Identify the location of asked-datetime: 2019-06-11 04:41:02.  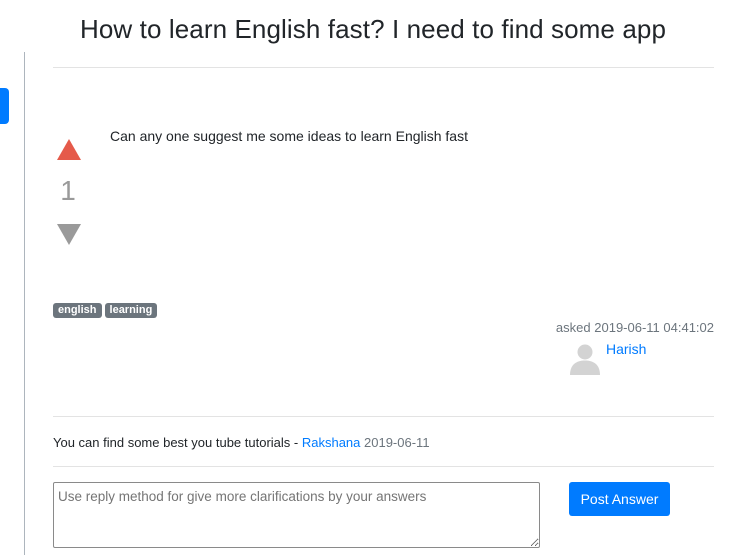
(654, 327).